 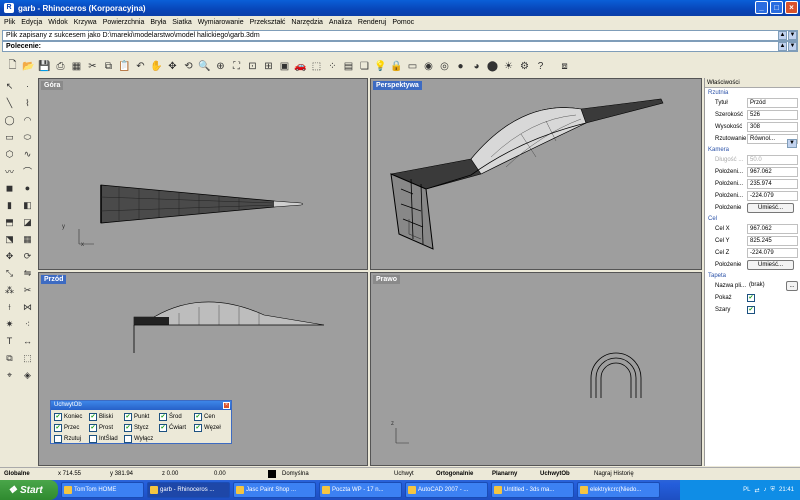 What do you see at coordinates (27, 120) in the screenshot?
I see `arc-icon: ◠` at bounding box center [27, 120].